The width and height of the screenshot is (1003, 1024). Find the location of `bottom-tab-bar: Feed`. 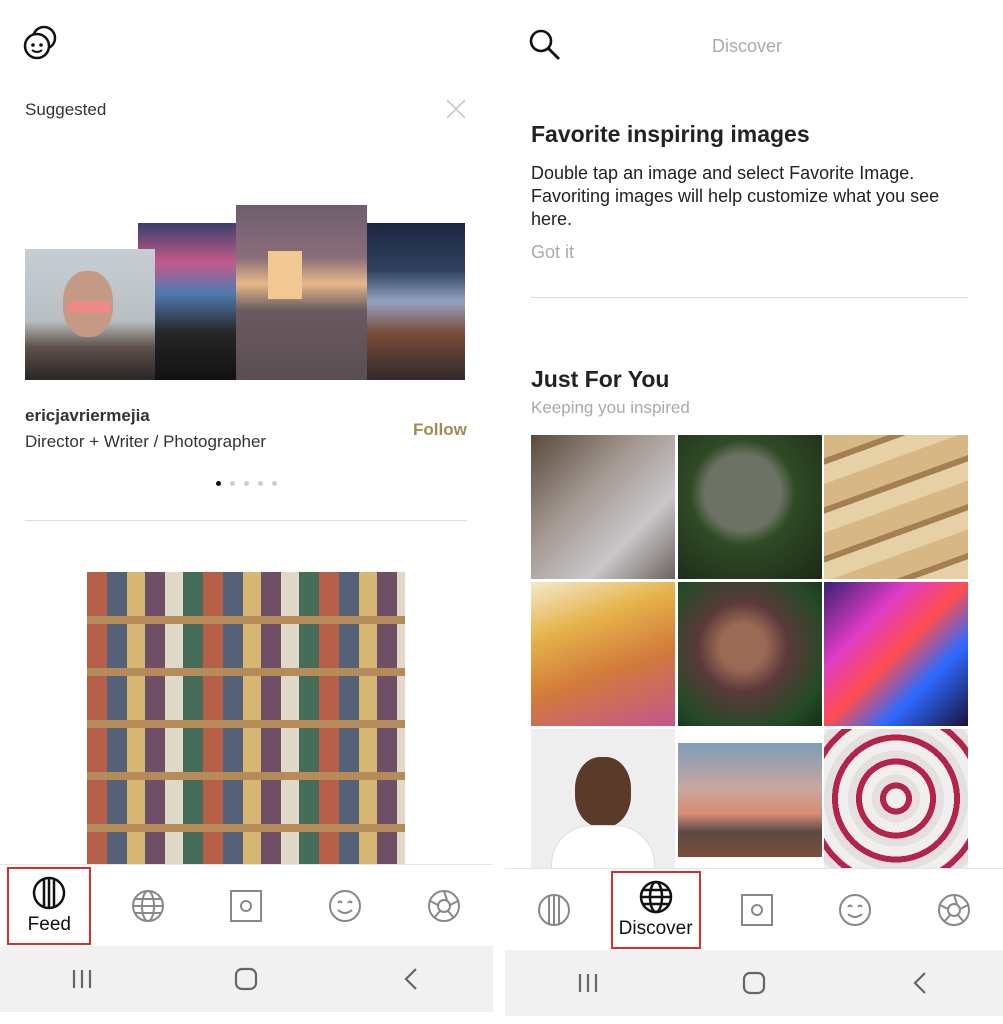

bottom-tab-bar: Feed is located at coordinates (246, 905).